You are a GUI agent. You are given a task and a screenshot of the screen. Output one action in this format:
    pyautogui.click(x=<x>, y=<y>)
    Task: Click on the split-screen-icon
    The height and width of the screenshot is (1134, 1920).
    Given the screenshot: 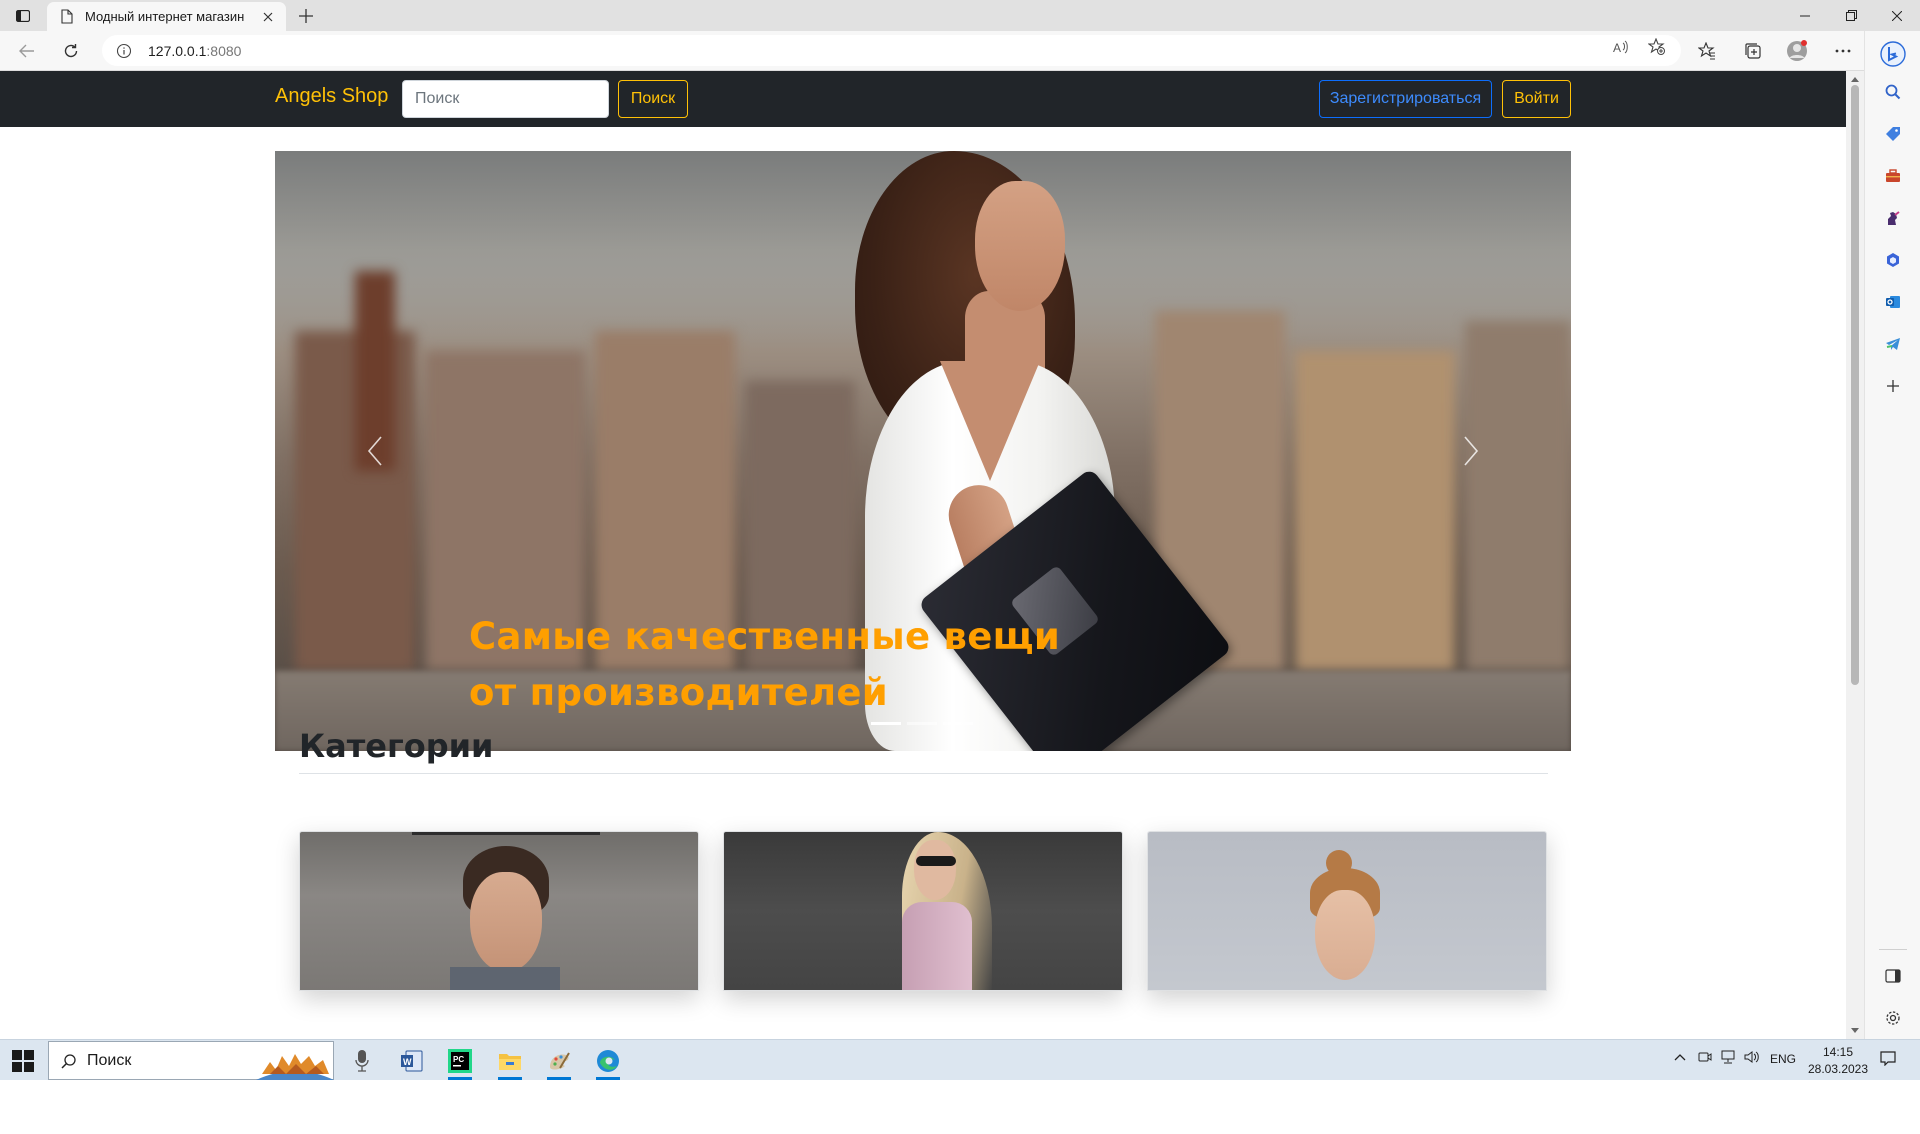 What is the action you would take?
    pyautogui.click(x=1893, y=976)
    